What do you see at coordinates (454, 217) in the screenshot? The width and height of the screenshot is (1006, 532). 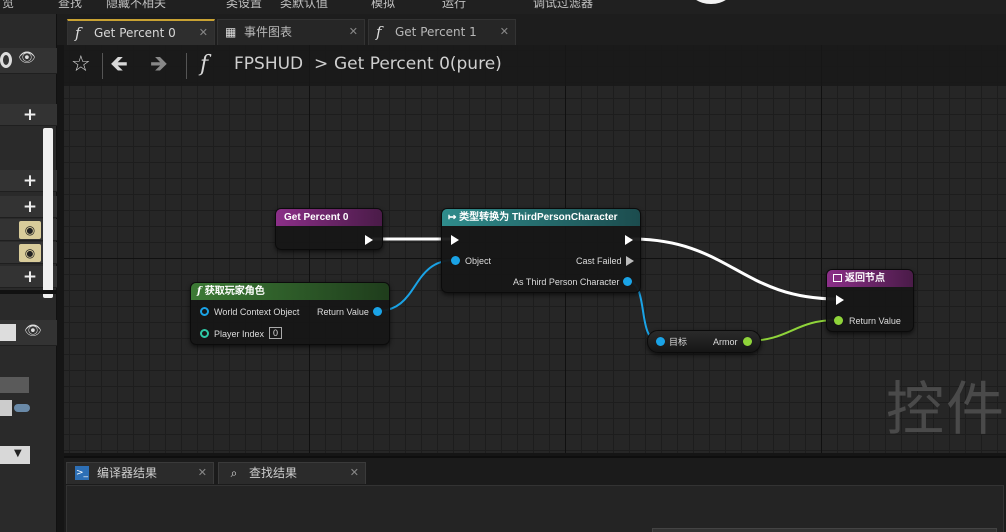 I see `cast-arrow-icon: ↦` at bounding box center [454, 217].